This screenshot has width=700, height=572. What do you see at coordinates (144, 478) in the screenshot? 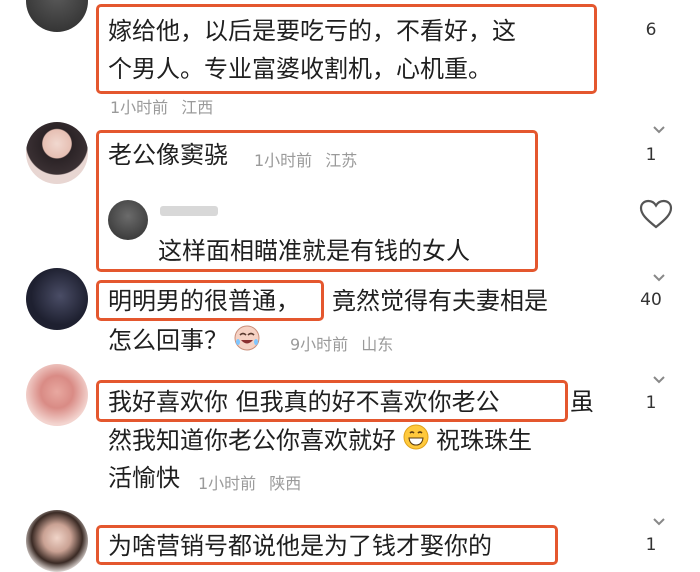
I see `comment-text: 活愉快` at bounding box center [144, 478].